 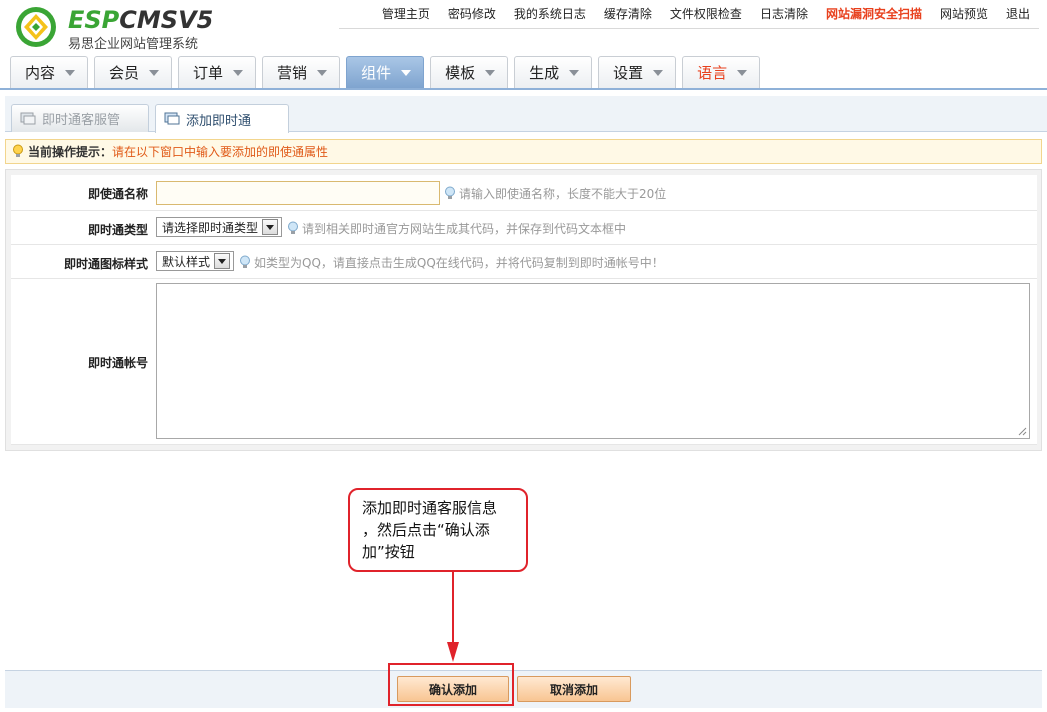 I want to click on topnav-divider, so click(x=689, y=28).